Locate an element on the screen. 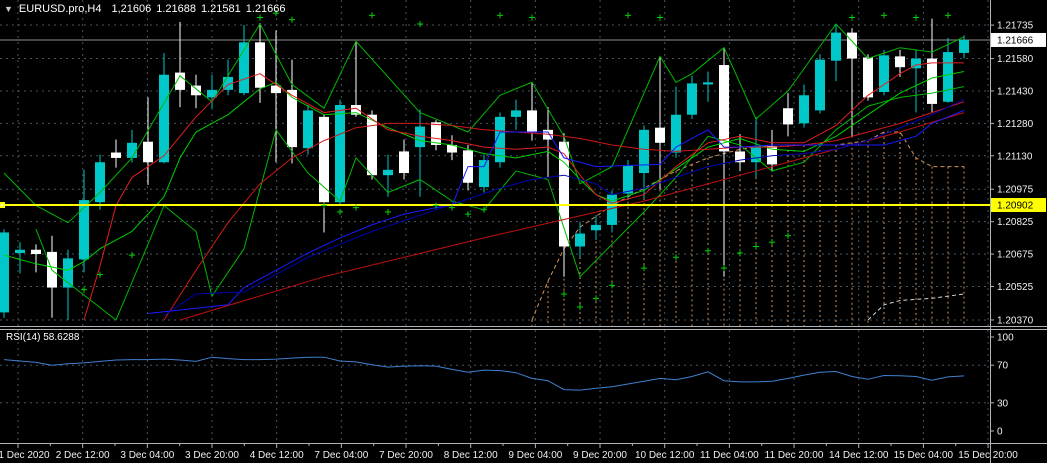 This screenshot has width=1047, height=463. time-axis-label: 9 Dec 04:00 is located at coordinates (535, 455).